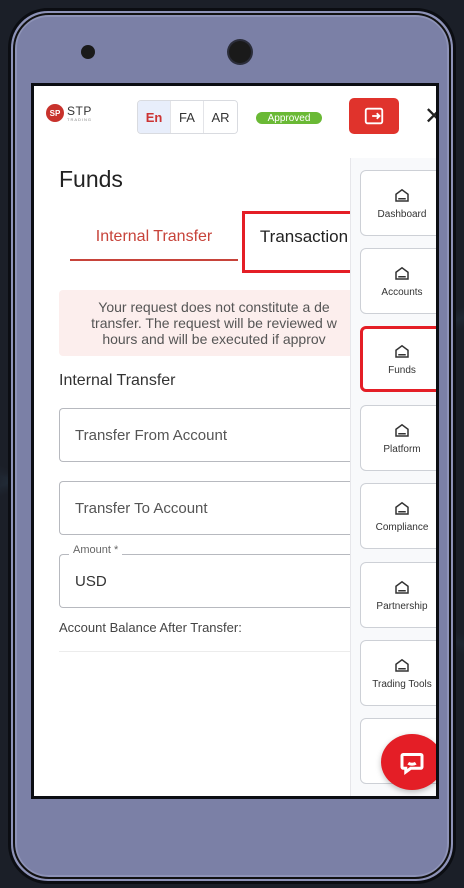 The height and width of the screenshot is (888, 464). What do you see at coordinates (398, 438) in the screenshot?
I see `nav-item-platform: Platform` at bounding box center [398, 438].